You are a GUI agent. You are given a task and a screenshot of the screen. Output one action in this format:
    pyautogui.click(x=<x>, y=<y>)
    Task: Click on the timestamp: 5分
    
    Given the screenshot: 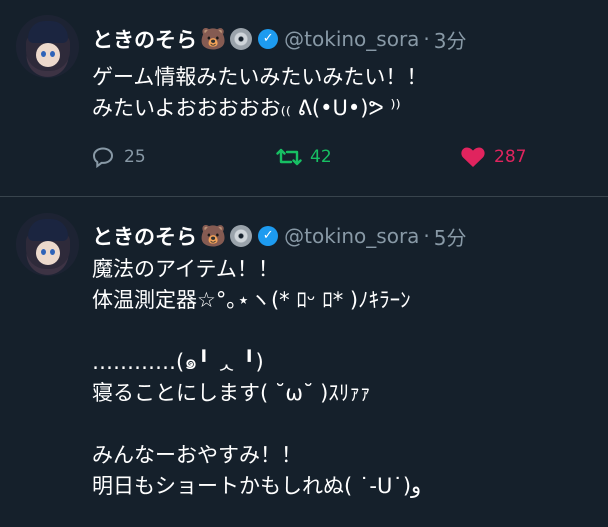 What is the action you would take?
    pyautogui.click(x=450, y=236)
    